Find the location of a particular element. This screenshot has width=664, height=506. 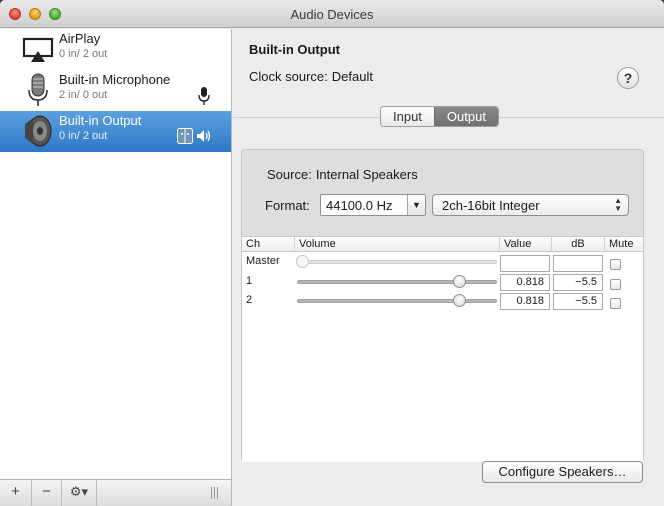

window-title: Audio Devices is located at coordinates (332, 14).